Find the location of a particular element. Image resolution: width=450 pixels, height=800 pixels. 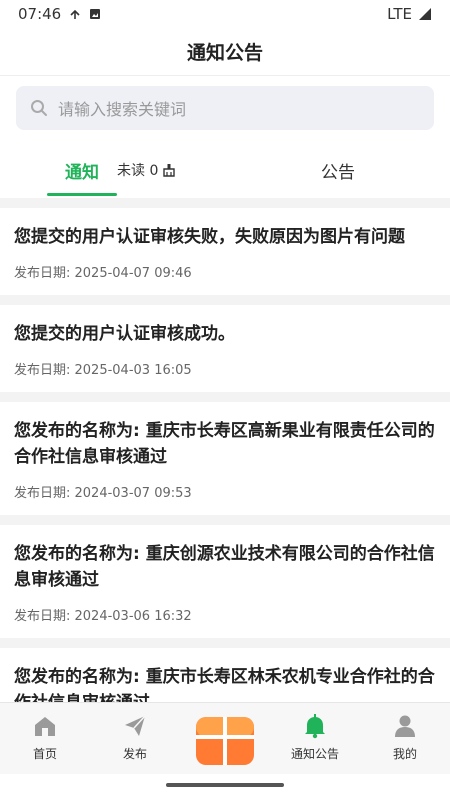

search-icon is located at coordinates (39, 108).